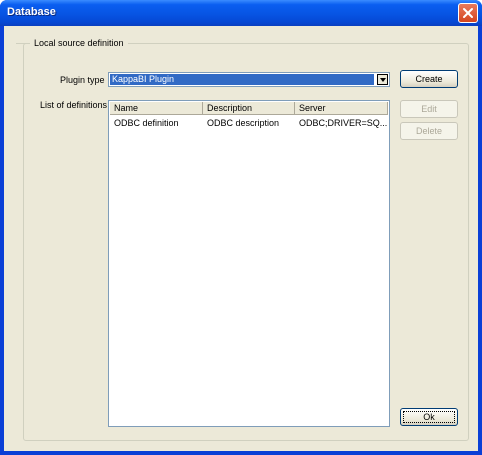 The image size is (482, 455). Describe the element at coordinates (72, 43) in the screenshot. I see `group-title: Local source definition` at that location.